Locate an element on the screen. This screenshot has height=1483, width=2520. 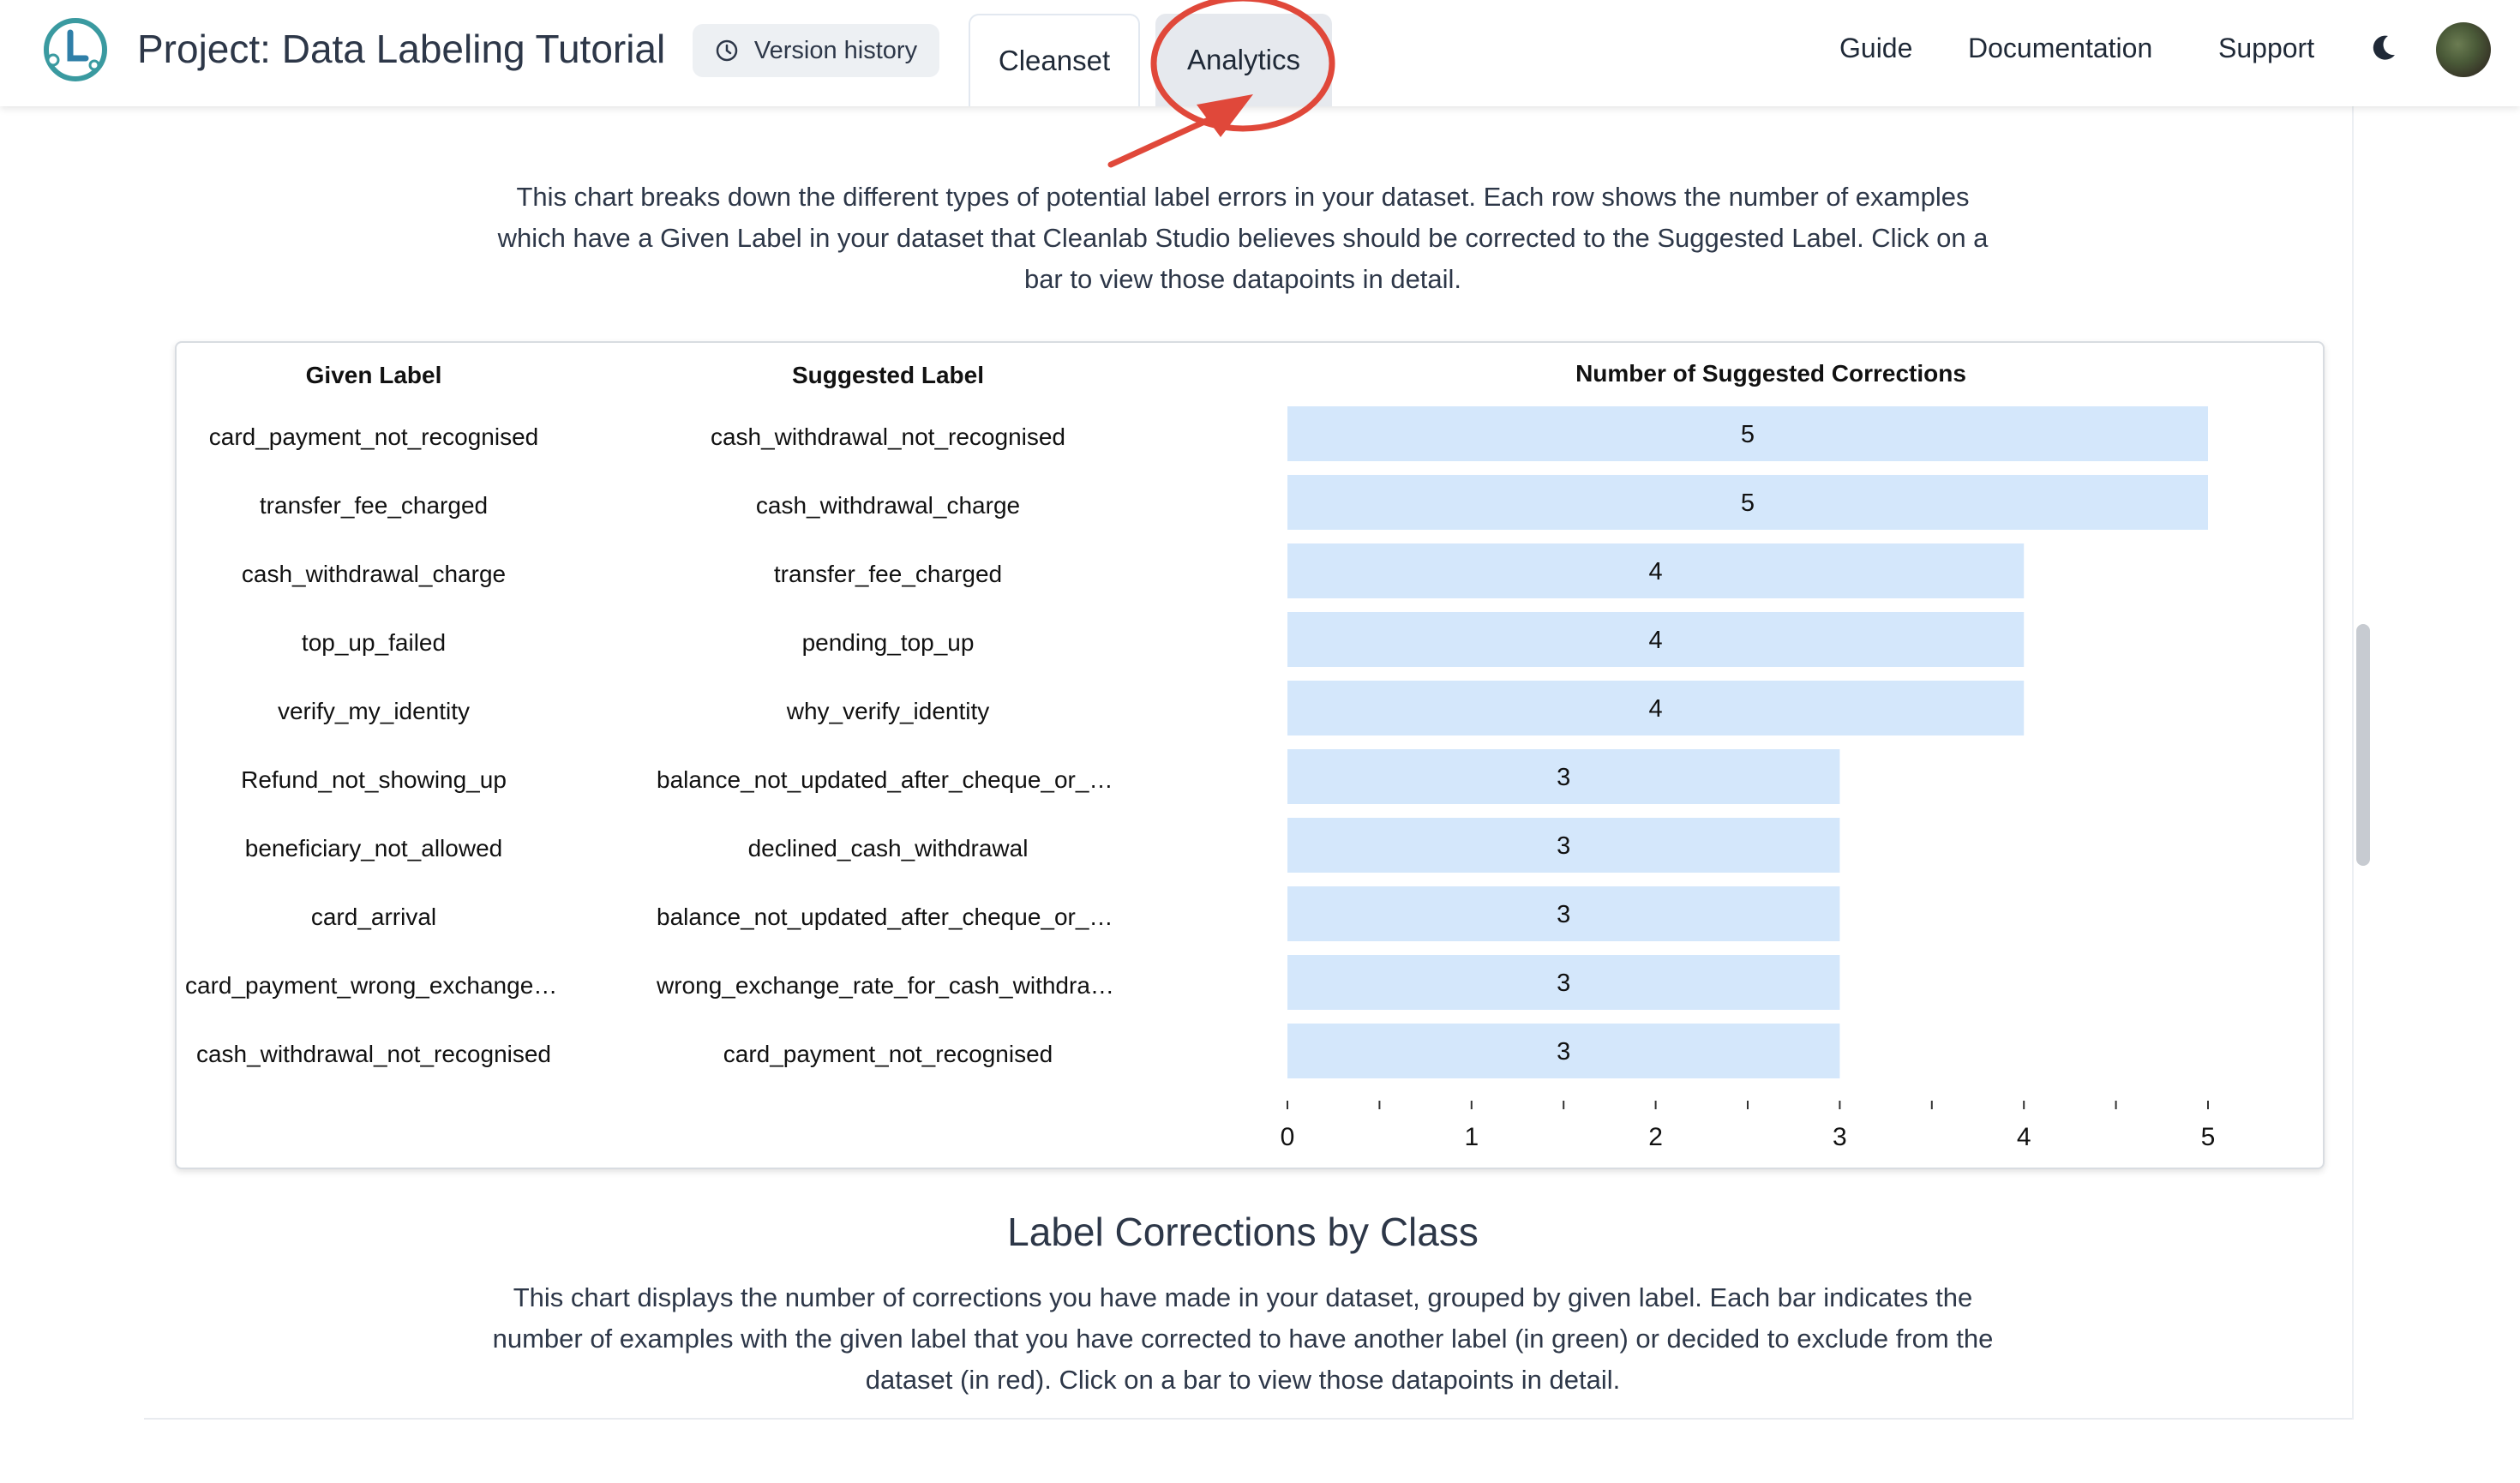
dark-mode-toggle-icon is located at coordinates (2382, 48).